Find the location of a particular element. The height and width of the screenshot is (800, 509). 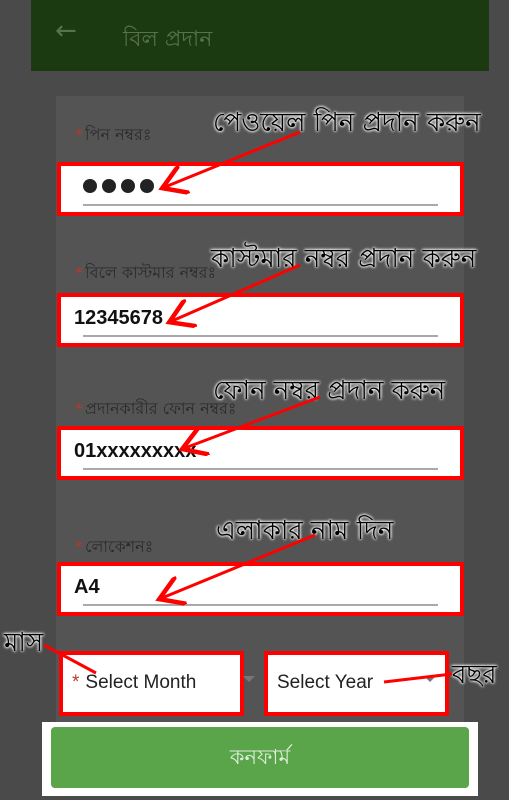

pin-label: * পিন নম্বরঃ is located at coordinates (113, 134).